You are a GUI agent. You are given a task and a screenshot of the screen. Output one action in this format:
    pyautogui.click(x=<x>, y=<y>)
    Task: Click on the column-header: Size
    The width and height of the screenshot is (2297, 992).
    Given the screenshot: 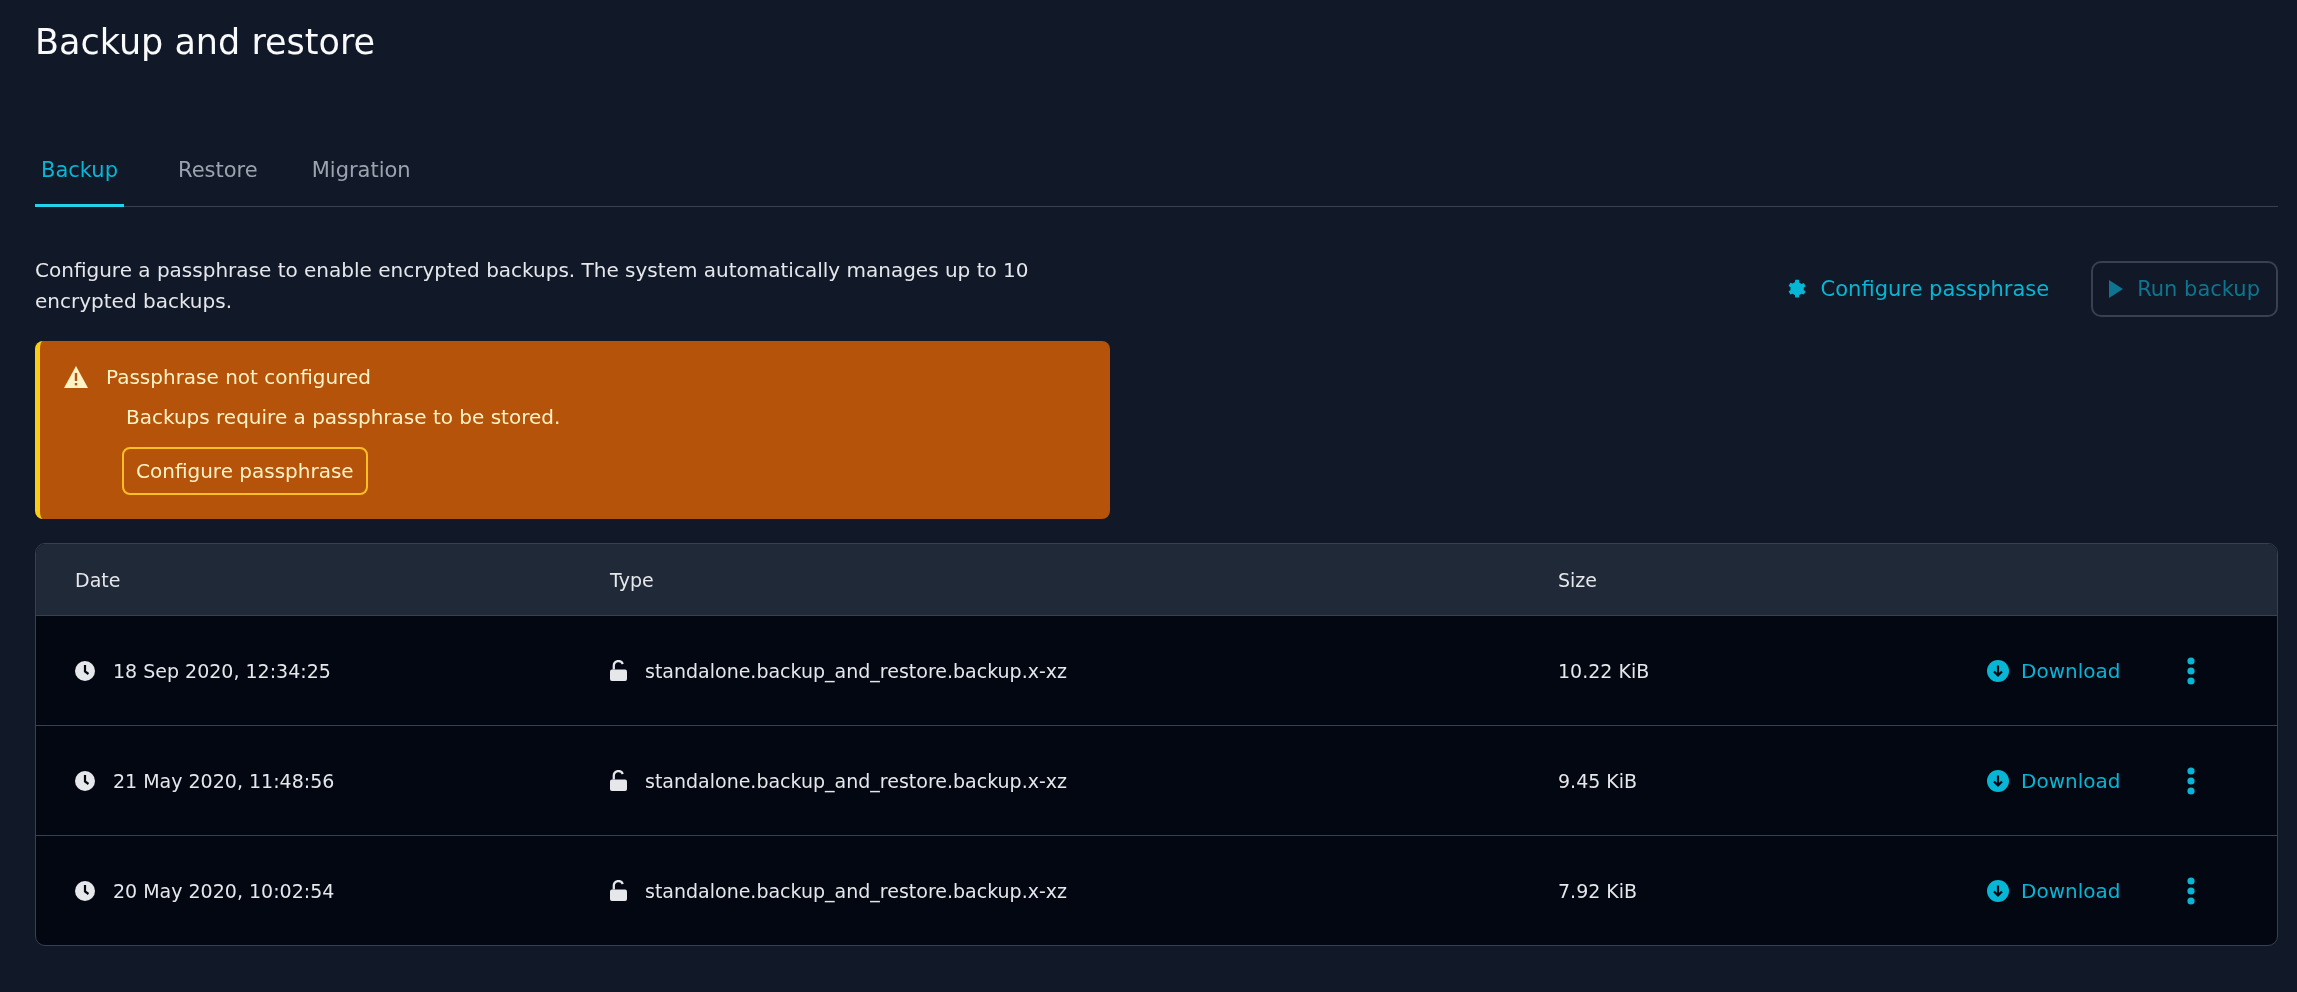 What is the action you would take?
    pyautogui.click(x=1578, y=579)
    